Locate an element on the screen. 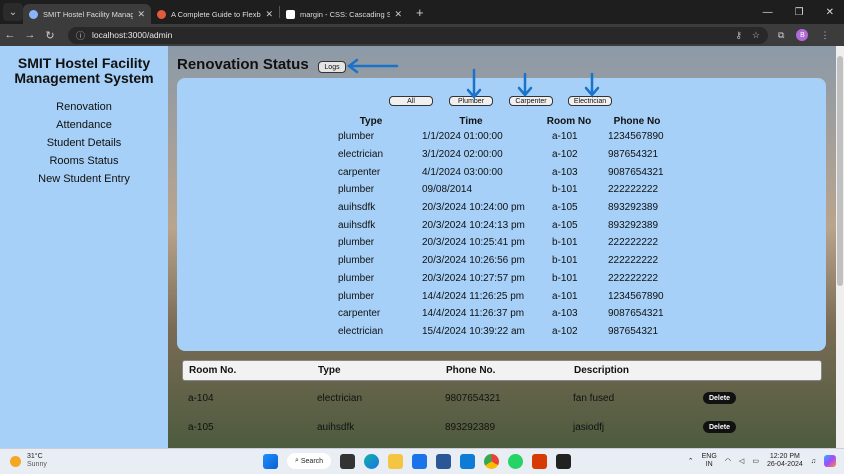 This screenshot has height=474, width=844. col-room-no: Room No. is located at coordinates (213, 370).